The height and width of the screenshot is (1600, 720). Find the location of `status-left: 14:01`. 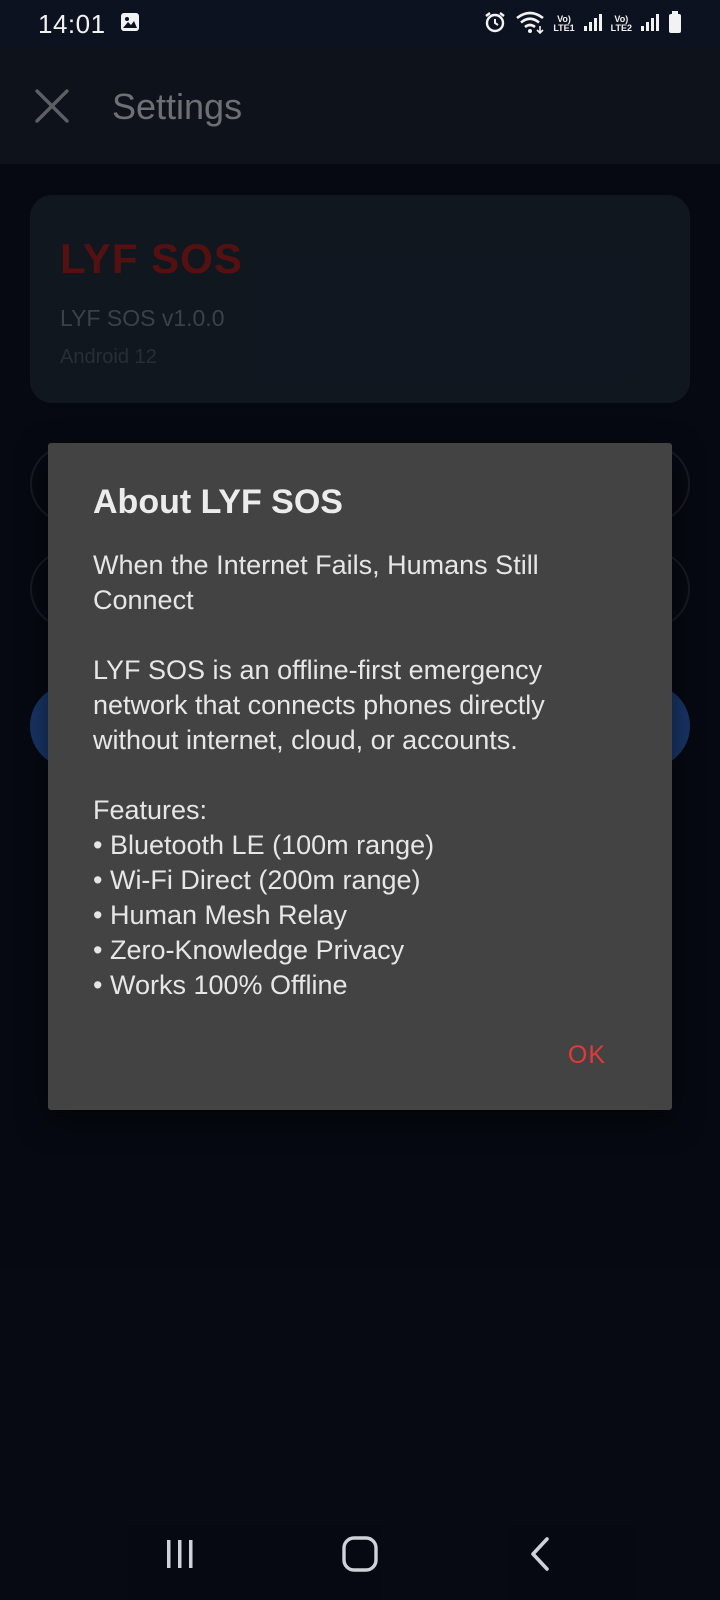

status-left: 14:01 is located at coordinates (89, 24).